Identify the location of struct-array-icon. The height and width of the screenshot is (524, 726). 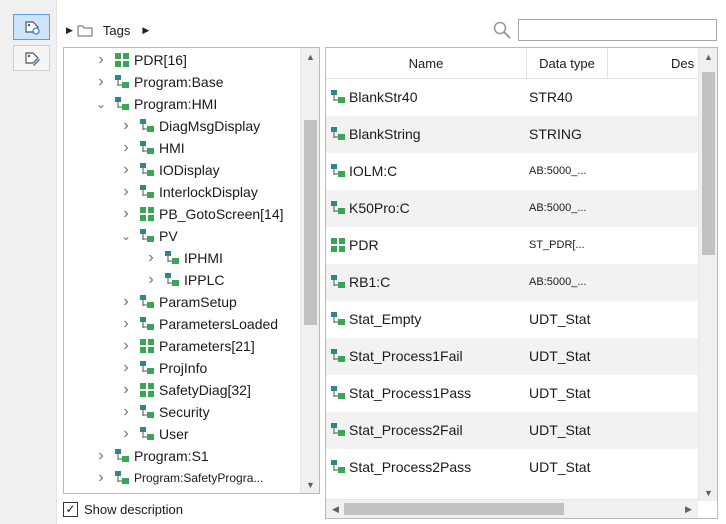
(147, 390).